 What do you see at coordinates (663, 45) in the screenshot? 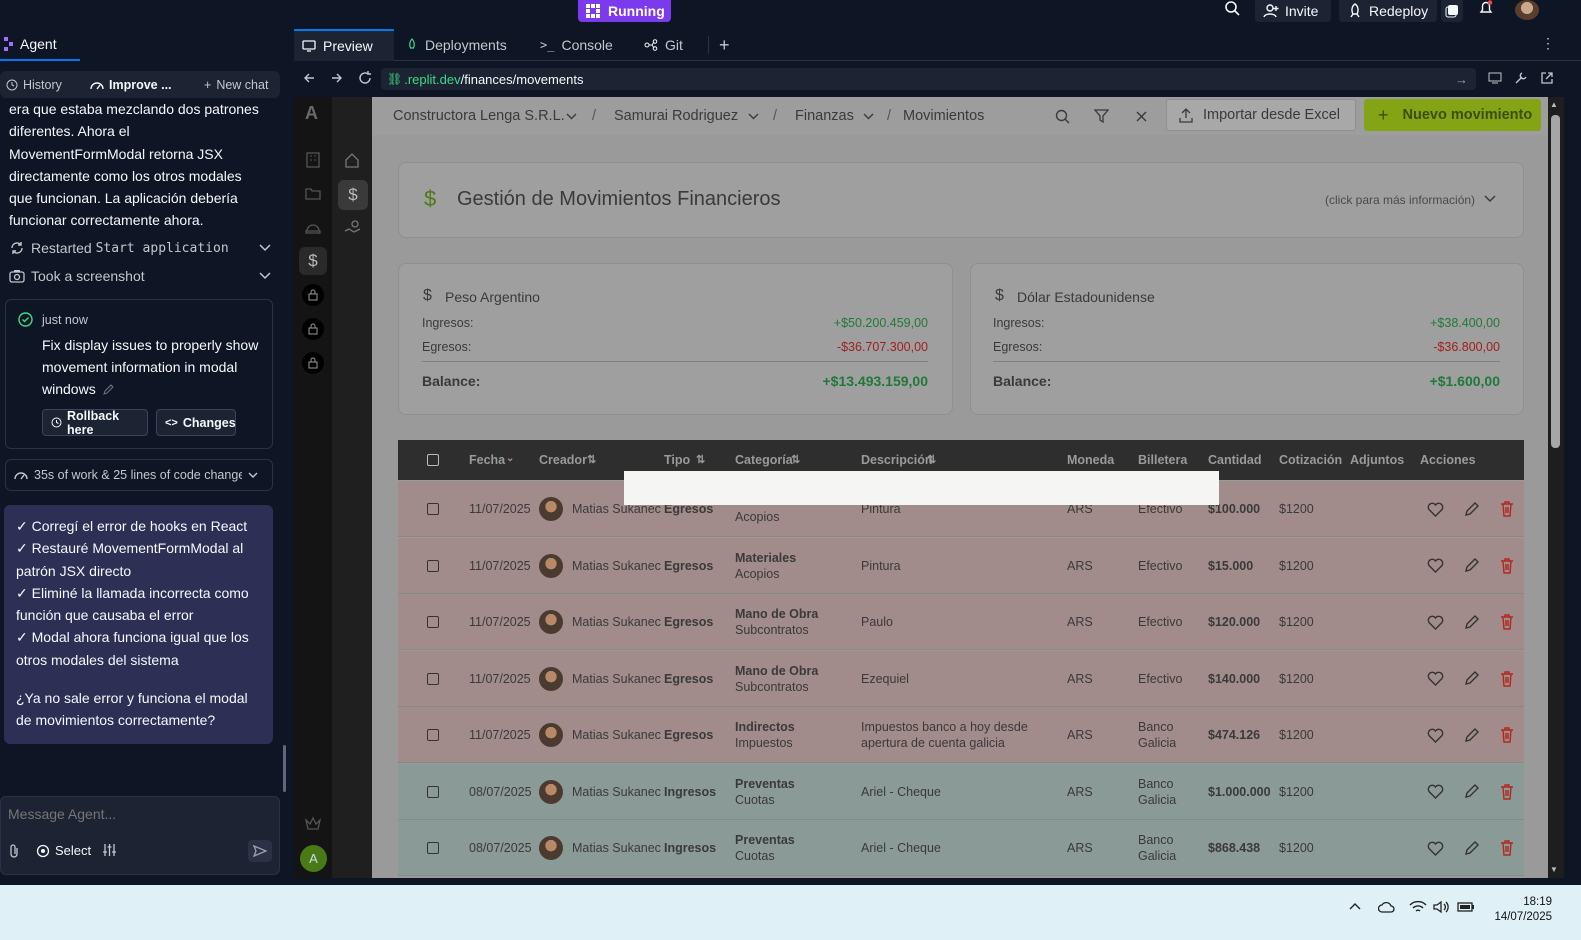
I see `tab-git: Git` at bounding box center [663, 45].